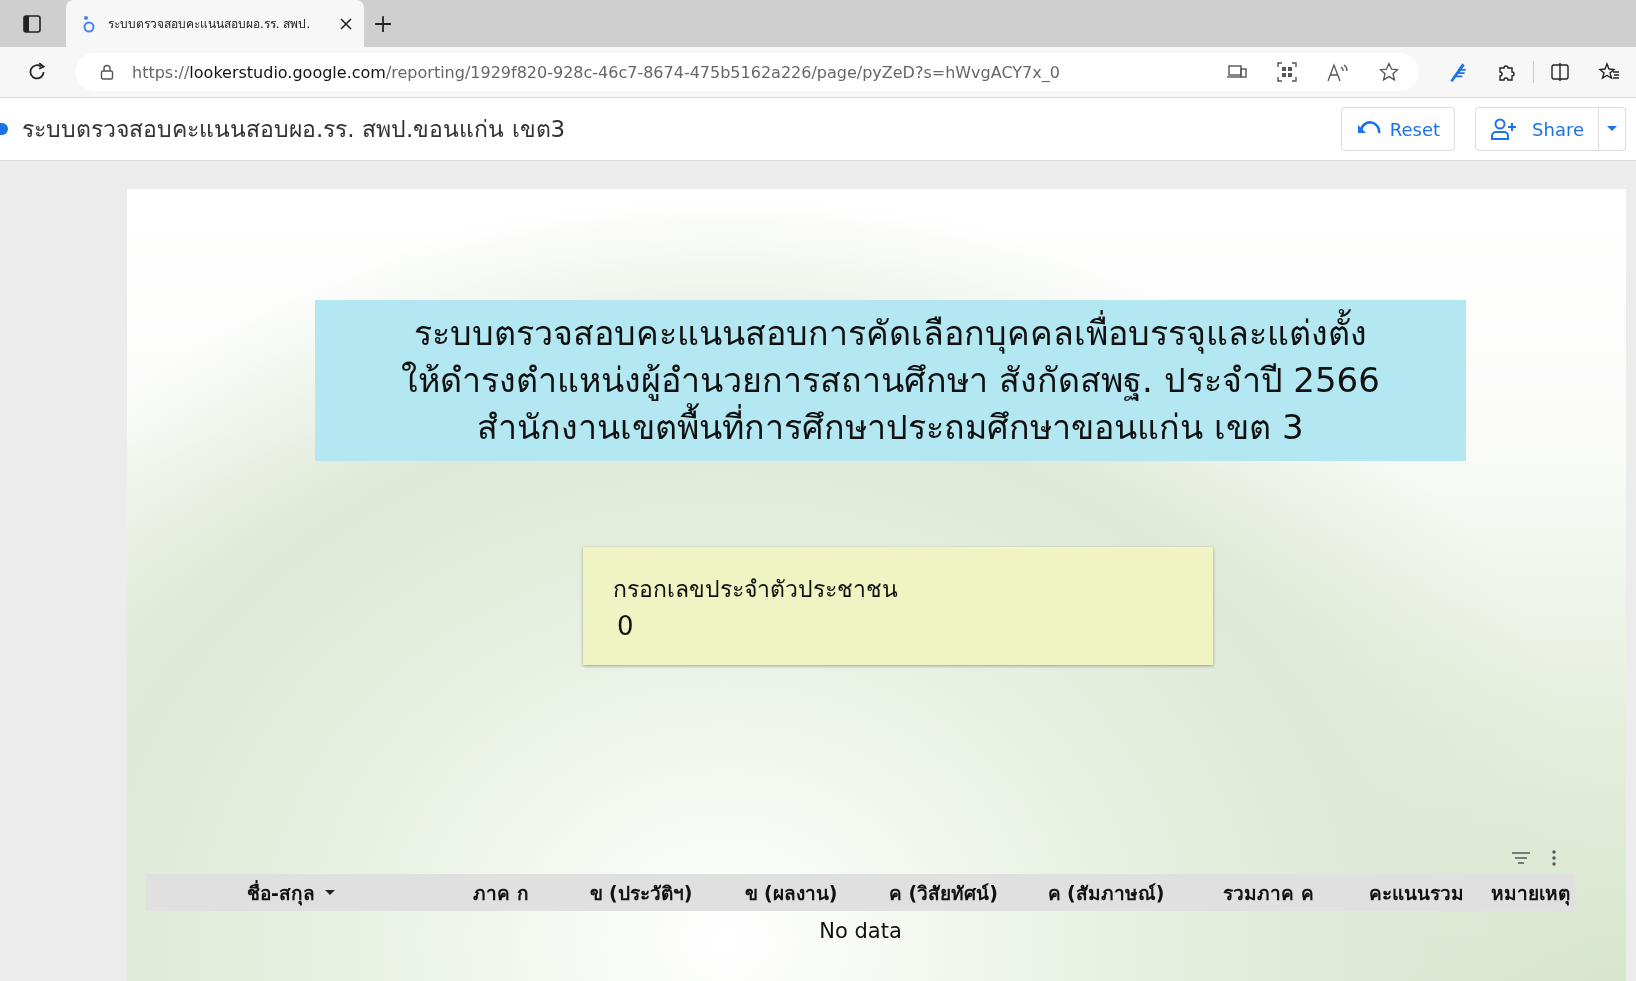  Describe the element at coordinates (346, 23) in the screenshot. I see `close-icon` at that location.